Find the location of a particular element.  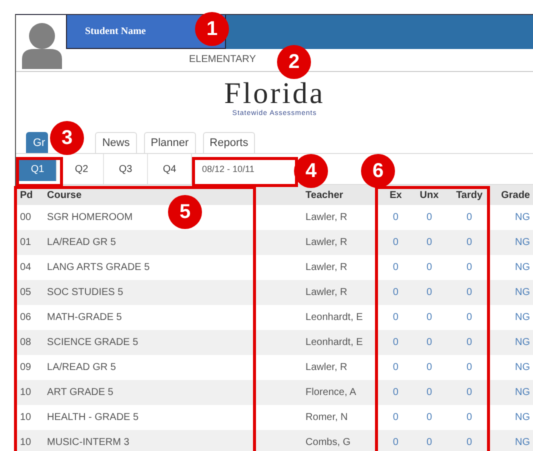

table-cell: HEALTH - GRADE 5 is located at coordinates (93, 417).